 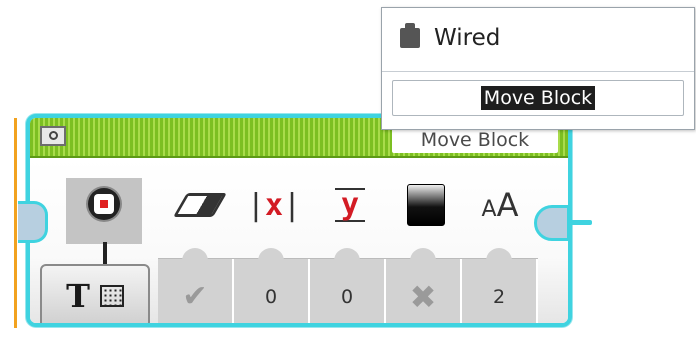 I want to click on mode-selector, so click(x=104, y=211).